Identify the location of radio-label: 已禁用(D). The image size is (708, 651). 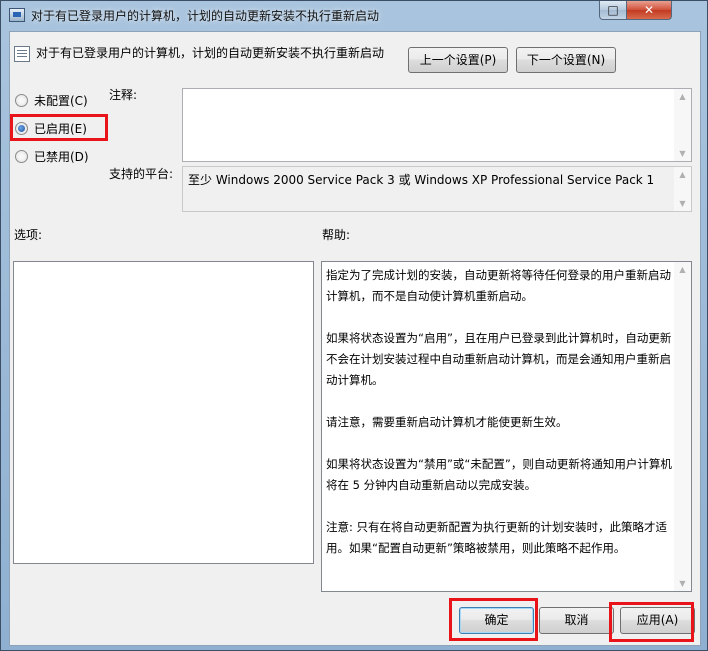
(61, 156).